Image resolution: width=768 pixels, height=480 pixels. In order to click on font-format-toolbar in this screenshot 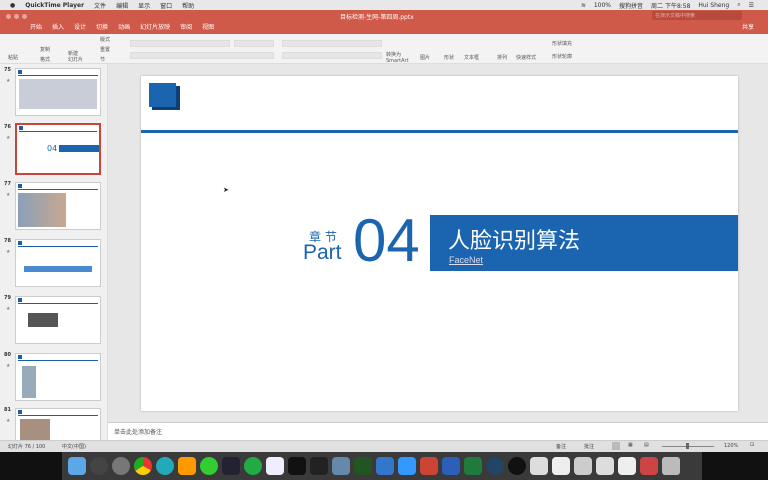, I will do `click(202, 55)`.